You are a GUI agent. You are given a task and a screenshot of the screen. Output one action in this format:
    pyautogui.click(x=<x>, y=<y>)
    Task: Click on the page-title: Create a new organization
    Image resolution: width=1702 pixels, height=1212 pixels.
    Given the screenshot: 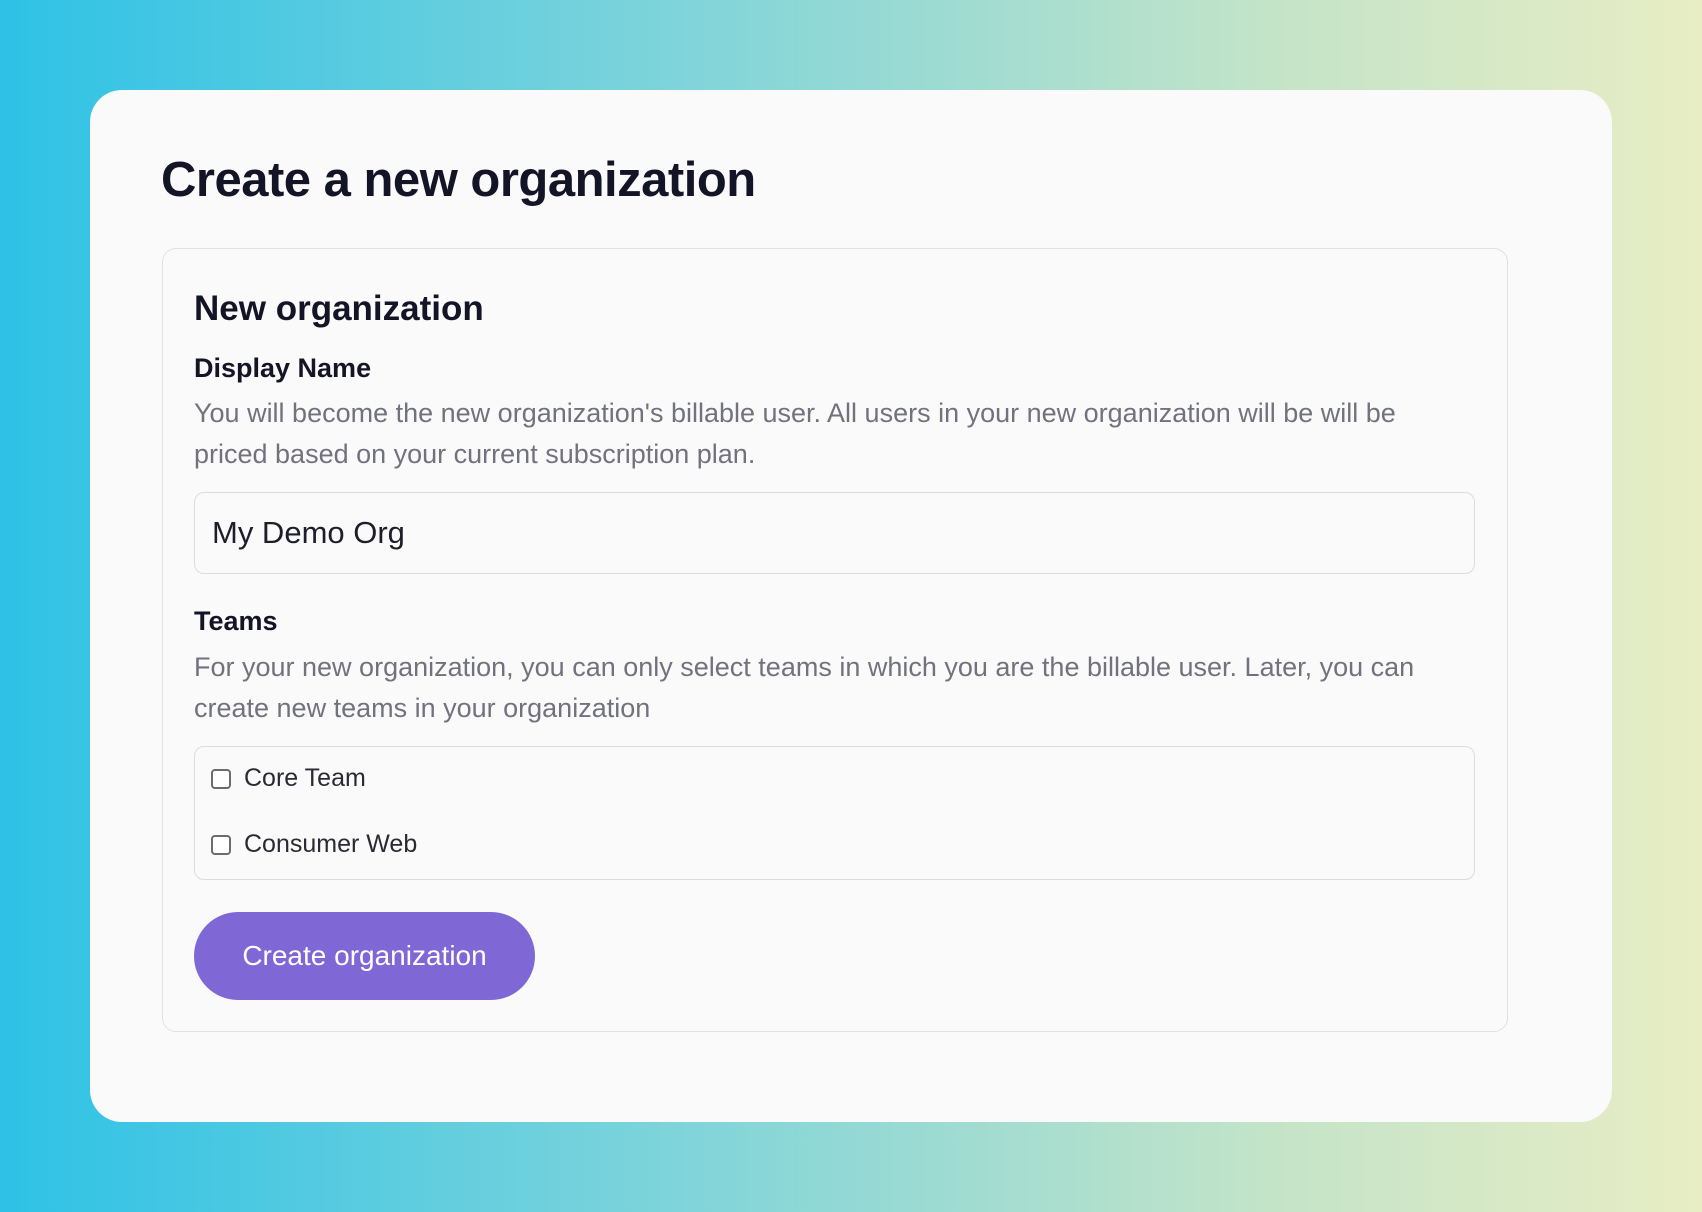 What is the action you would take?
    pyautogui.click(x=458, y=180)
    